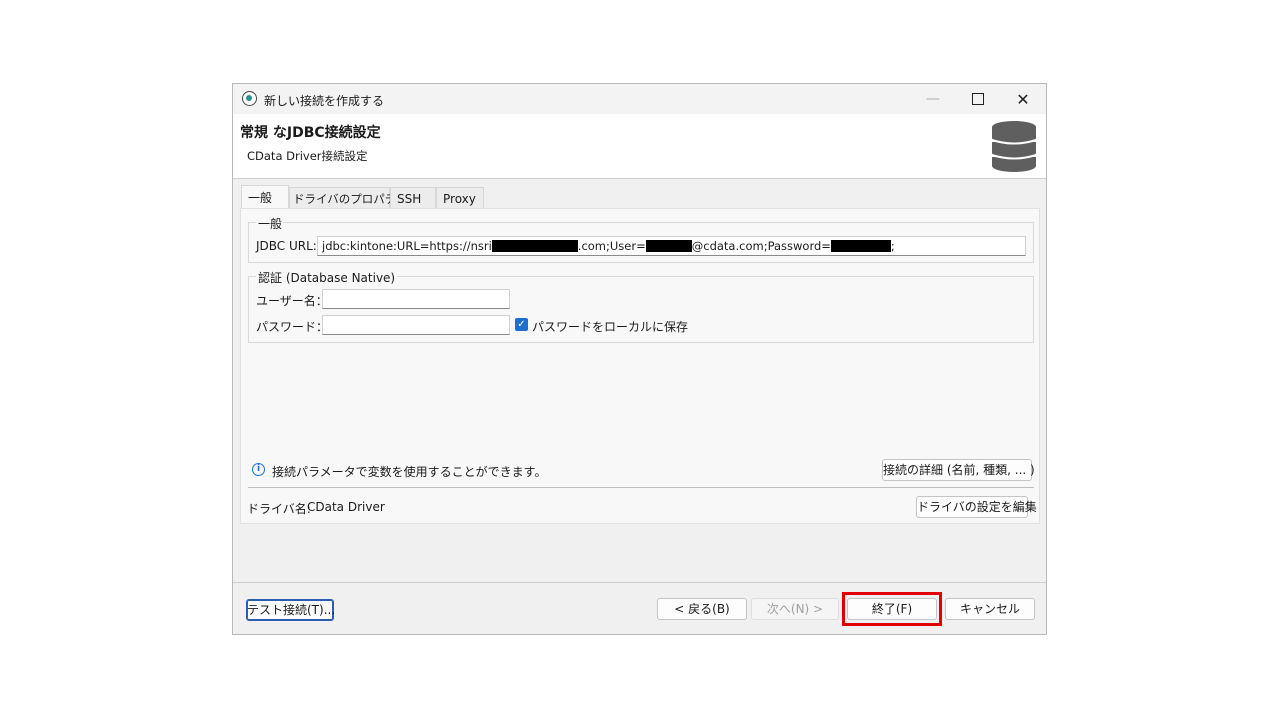 The height and width of the screenshot is (720, 1280). I want to click on jdbc-url-part: jdbc:kintone:URL=https://nsri, so click(407, 246).